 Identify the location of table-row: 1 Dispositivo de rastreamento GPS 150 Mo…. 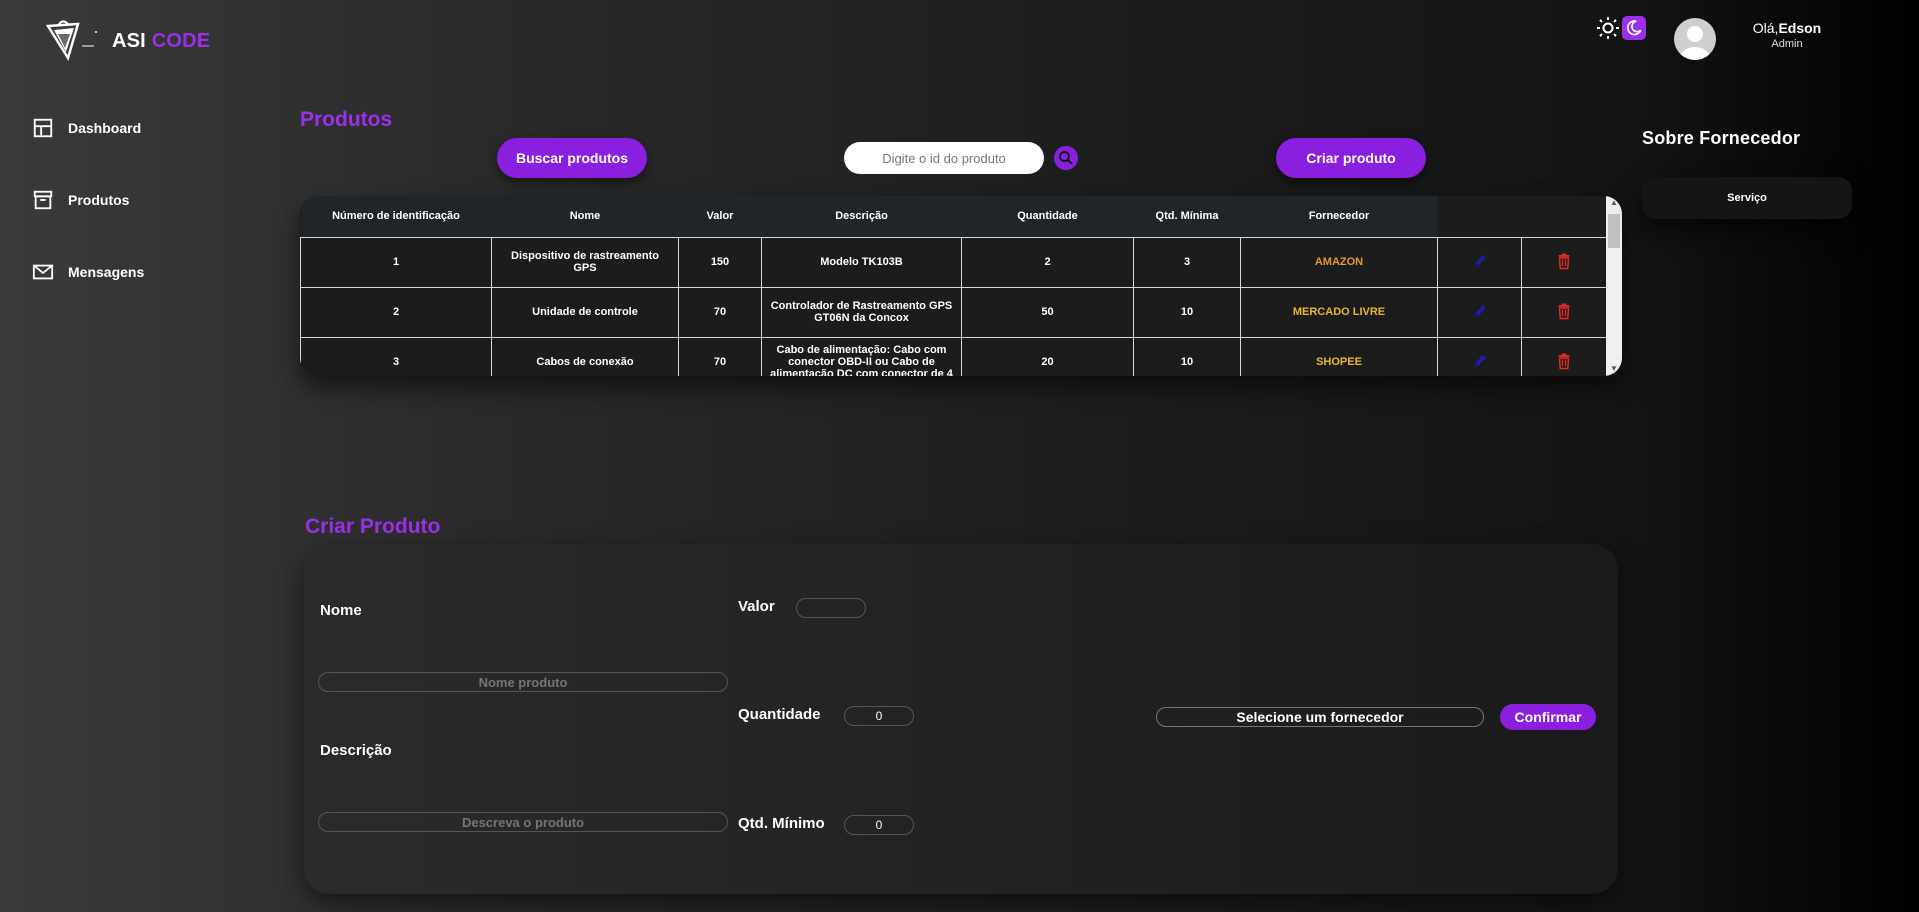
(953, 262).